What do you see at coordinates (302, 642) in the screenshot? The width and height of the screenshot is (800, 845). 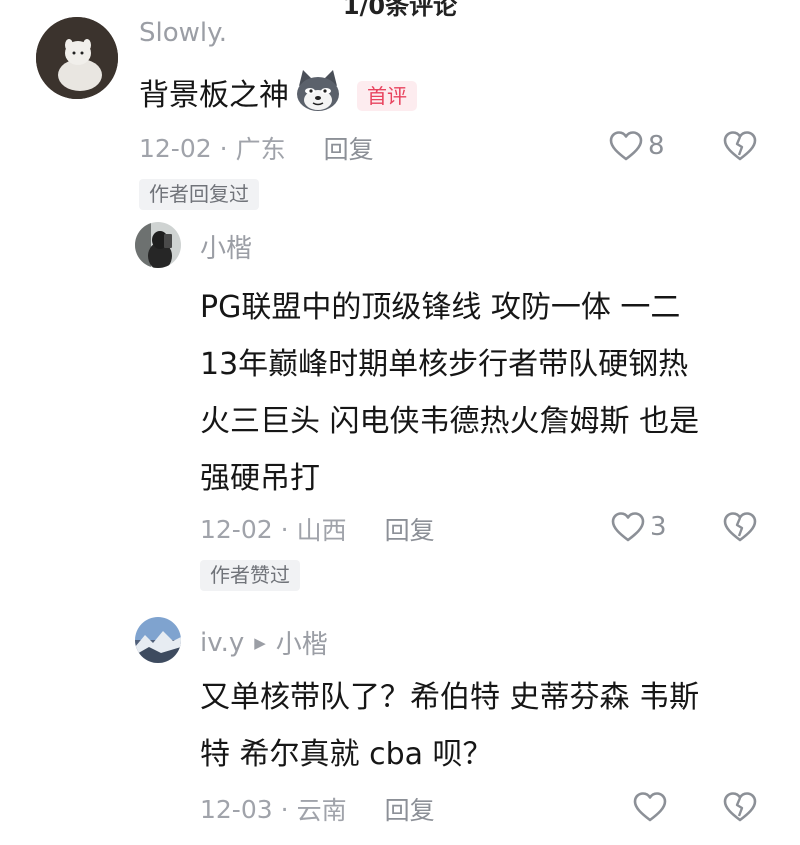 I see `reply-to-username: 小楷` at bounding box center [302, 642].